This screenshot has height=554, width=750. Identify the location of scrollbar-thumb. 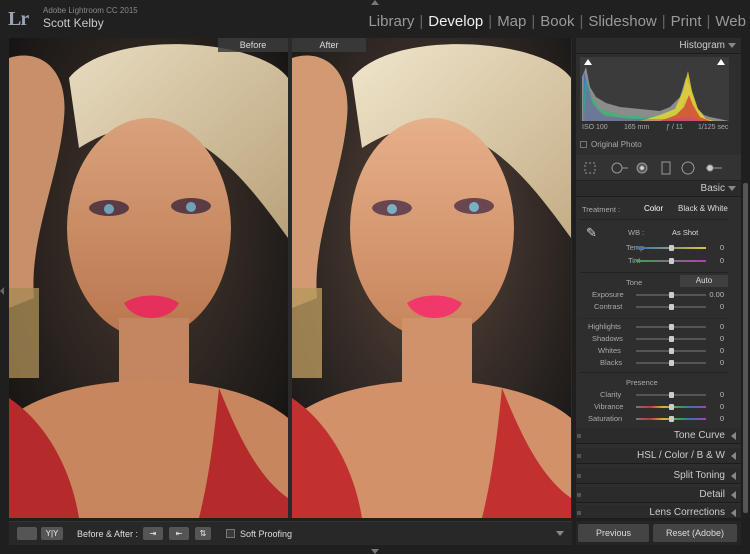
(745, 348).